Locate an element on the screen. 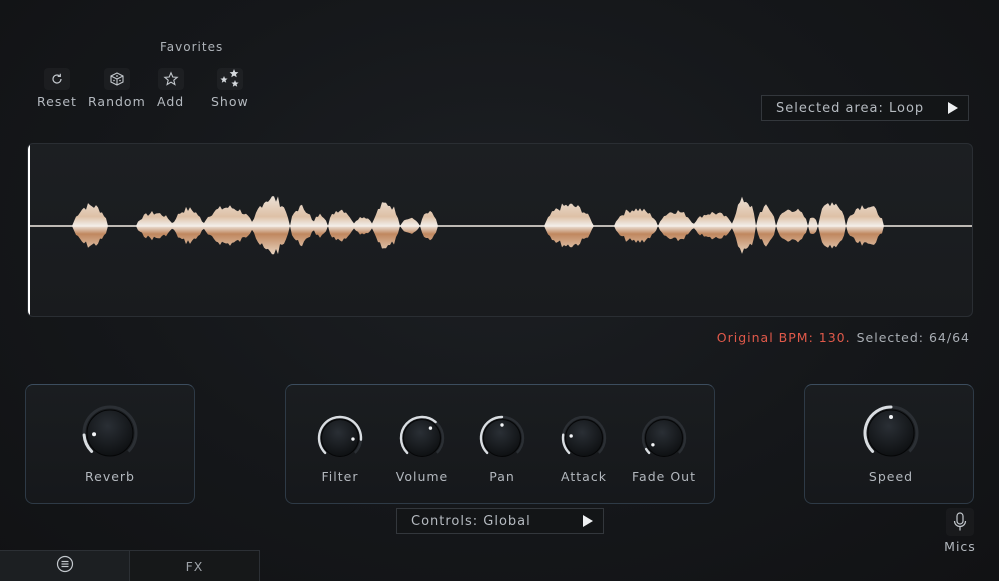 The width and height of the screenshot is (999, 581). attack-label: Attack is located at coordinates (584, 476).